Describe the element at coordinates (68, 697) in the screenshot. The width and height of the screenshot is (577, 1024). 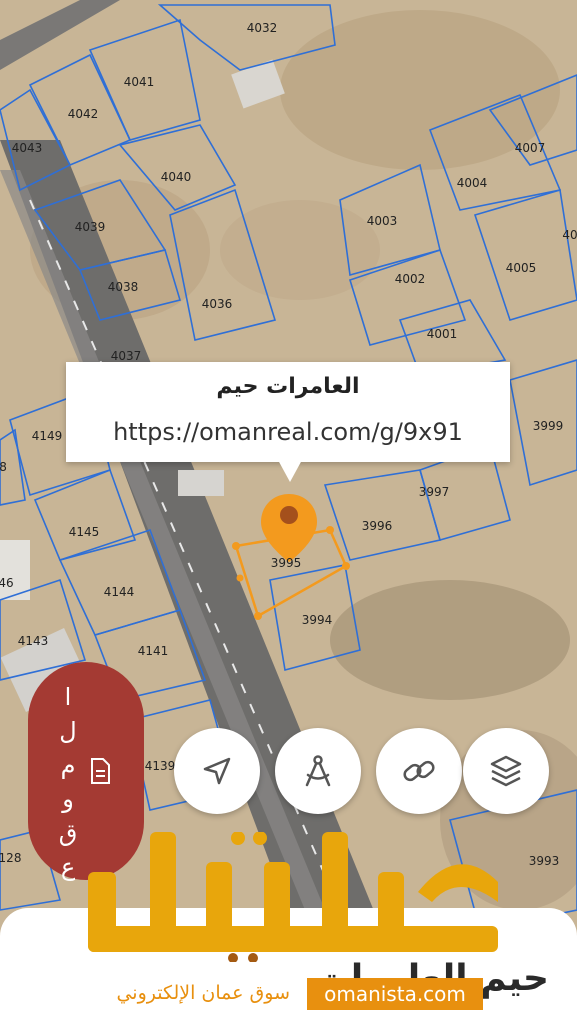
I see `pill-letter: ا` at that location.